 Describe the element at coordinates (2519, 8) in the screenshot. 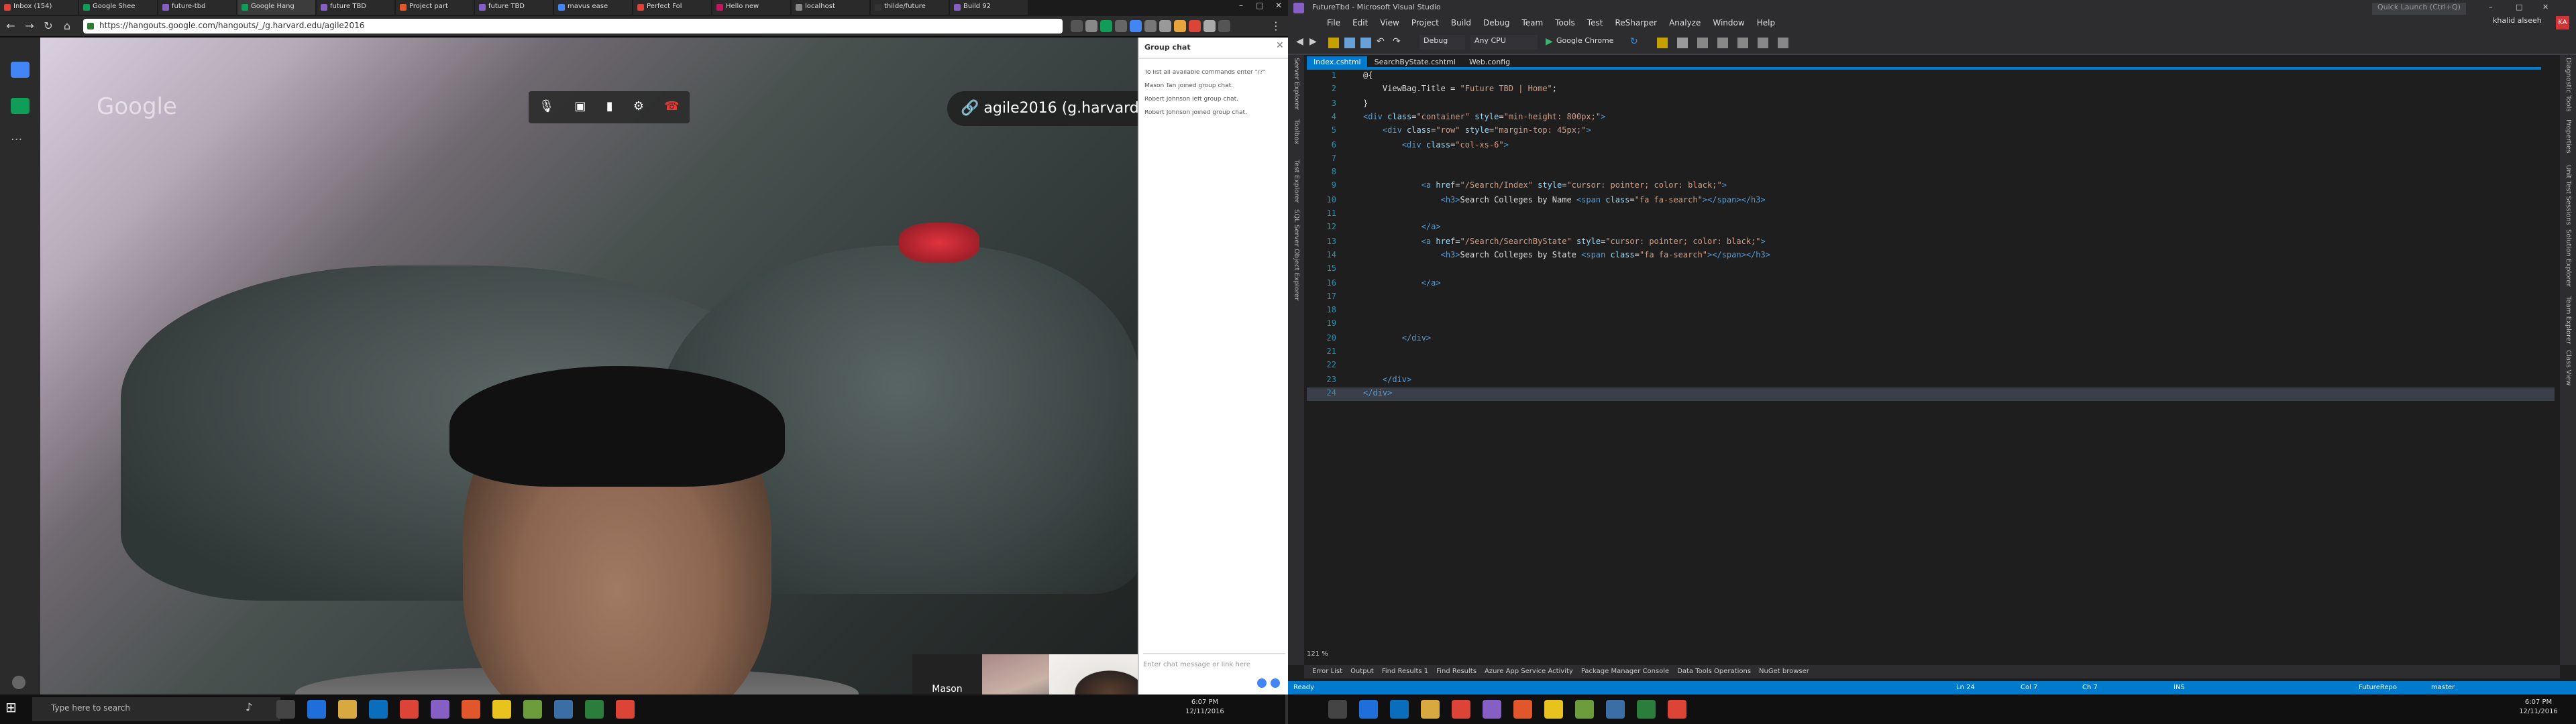

I see `maximize-icon: □` at that location.